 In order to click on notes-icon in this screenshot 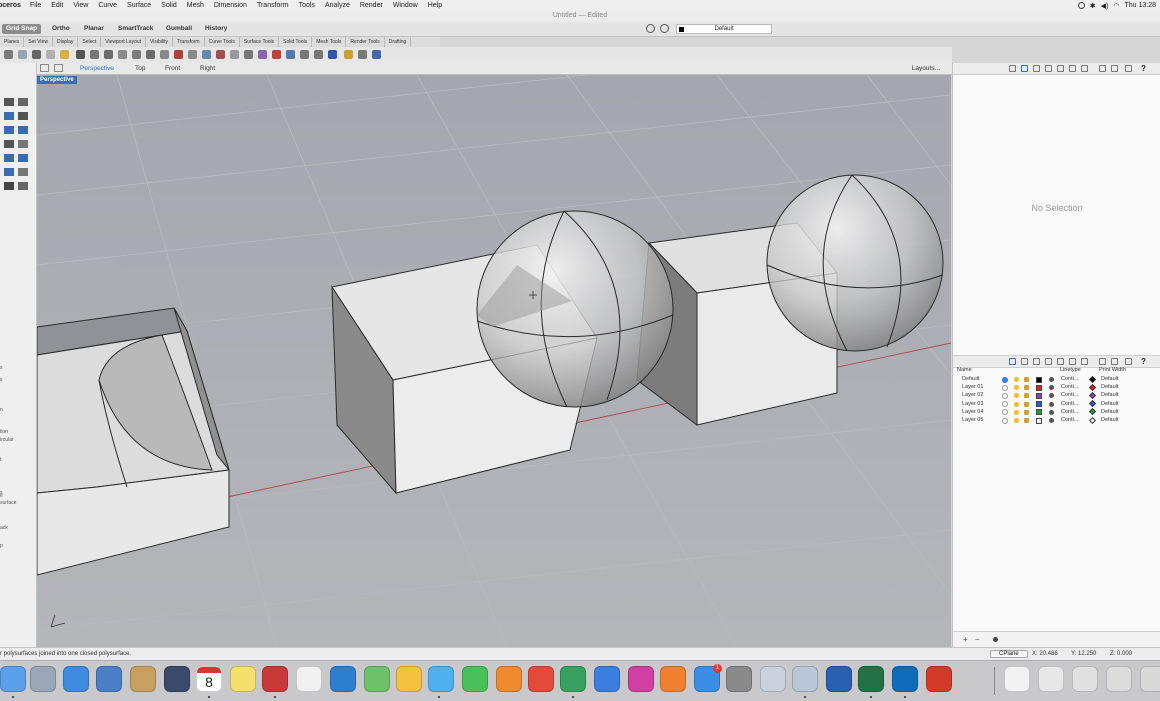, I will do `click(1102, 361)`.